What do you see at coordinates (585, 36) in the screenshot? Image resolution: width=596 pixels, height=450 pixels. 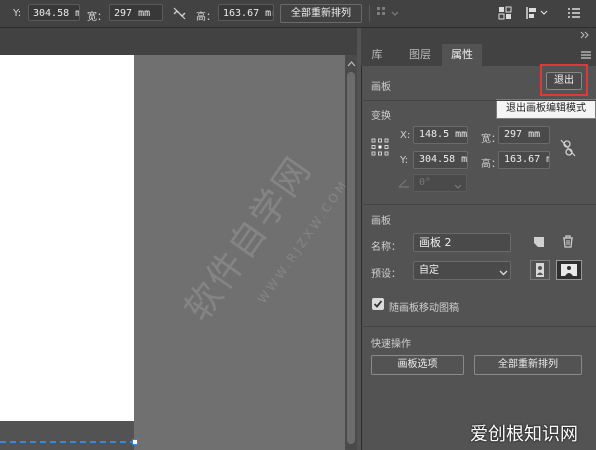 I see `collapse-panel-icon` at bounding box center [585, 36].